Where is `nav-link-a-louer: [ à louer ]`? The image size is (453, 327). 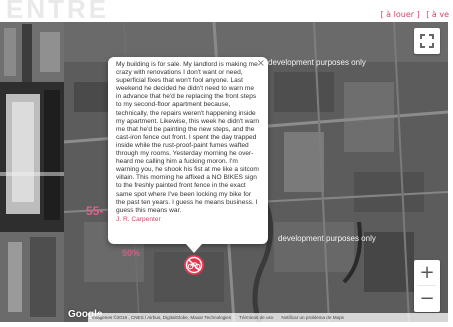 nav-link-a-louer: [ à louer ] is located at coordinates (400, 14).